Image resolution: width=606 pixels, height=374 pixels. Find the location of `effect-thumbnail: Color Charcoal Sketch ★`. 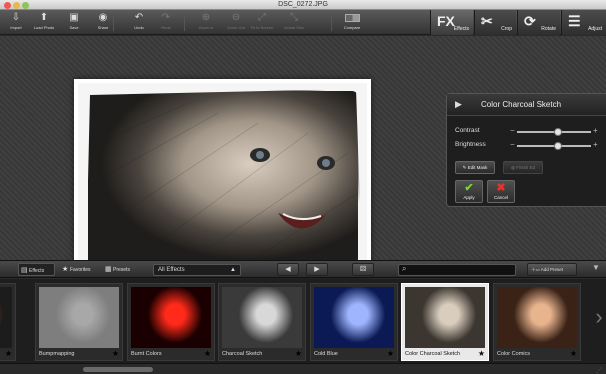

effect-thumbnail: Color Charcoal Sketch ★ is located at coordinates (445, 322).